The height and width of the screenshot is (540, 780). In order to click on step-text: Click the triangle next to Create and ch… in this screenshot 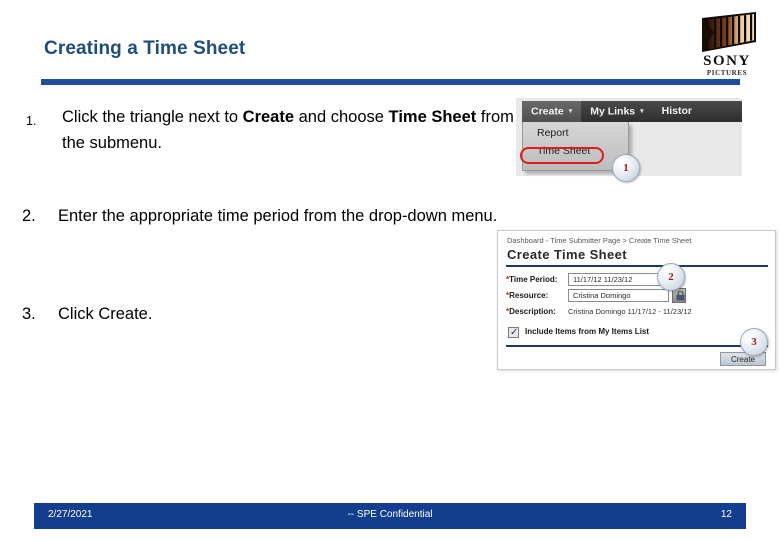, I will do `click(292, 130)`.